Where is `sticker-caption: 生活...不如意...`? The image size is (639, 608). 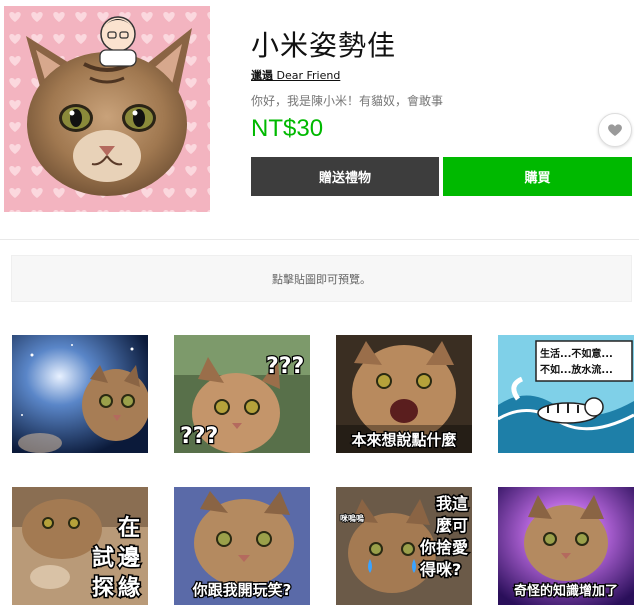 sticker-caption: 生活...不如意... is located at coordinates (576, 353).